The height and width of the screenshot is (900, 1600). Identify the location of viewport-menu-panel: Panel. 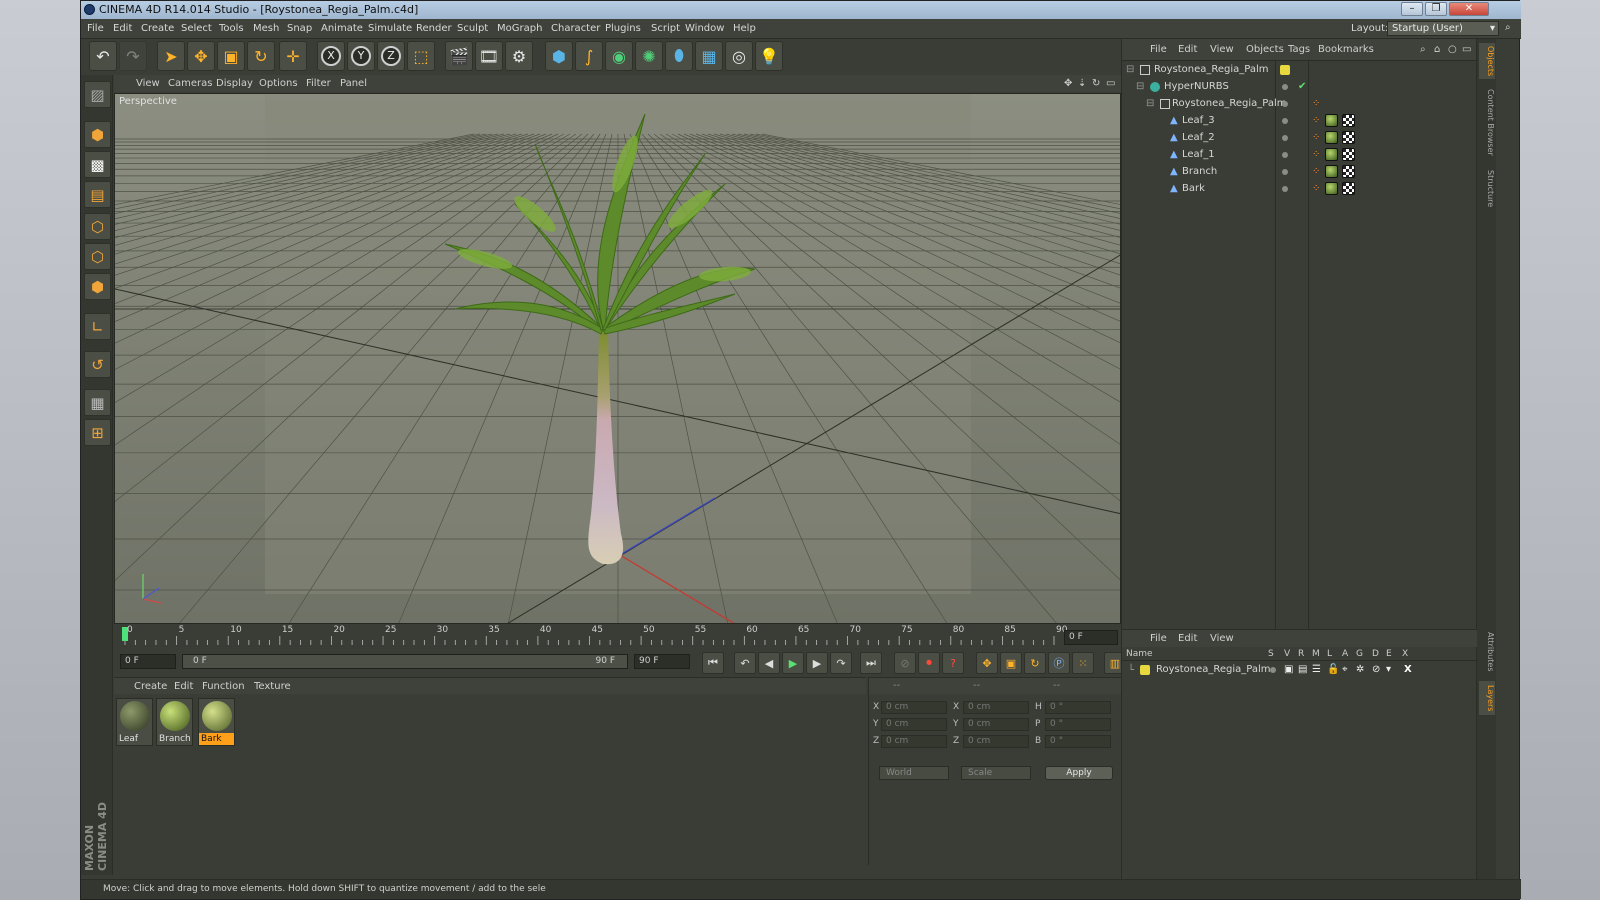
(353, 83).